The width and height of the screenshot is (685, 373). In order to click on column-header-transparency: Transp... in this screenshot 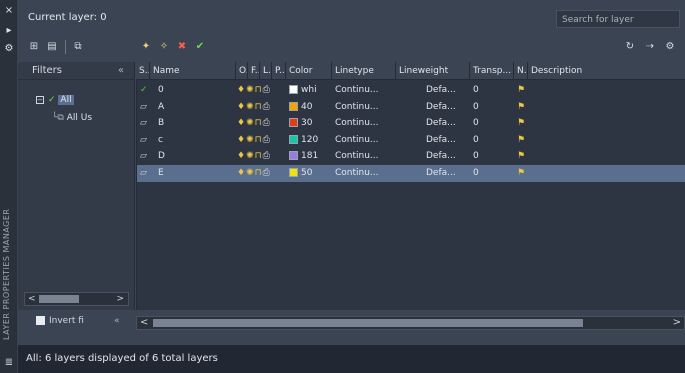, I will do `click(492, 71)`.